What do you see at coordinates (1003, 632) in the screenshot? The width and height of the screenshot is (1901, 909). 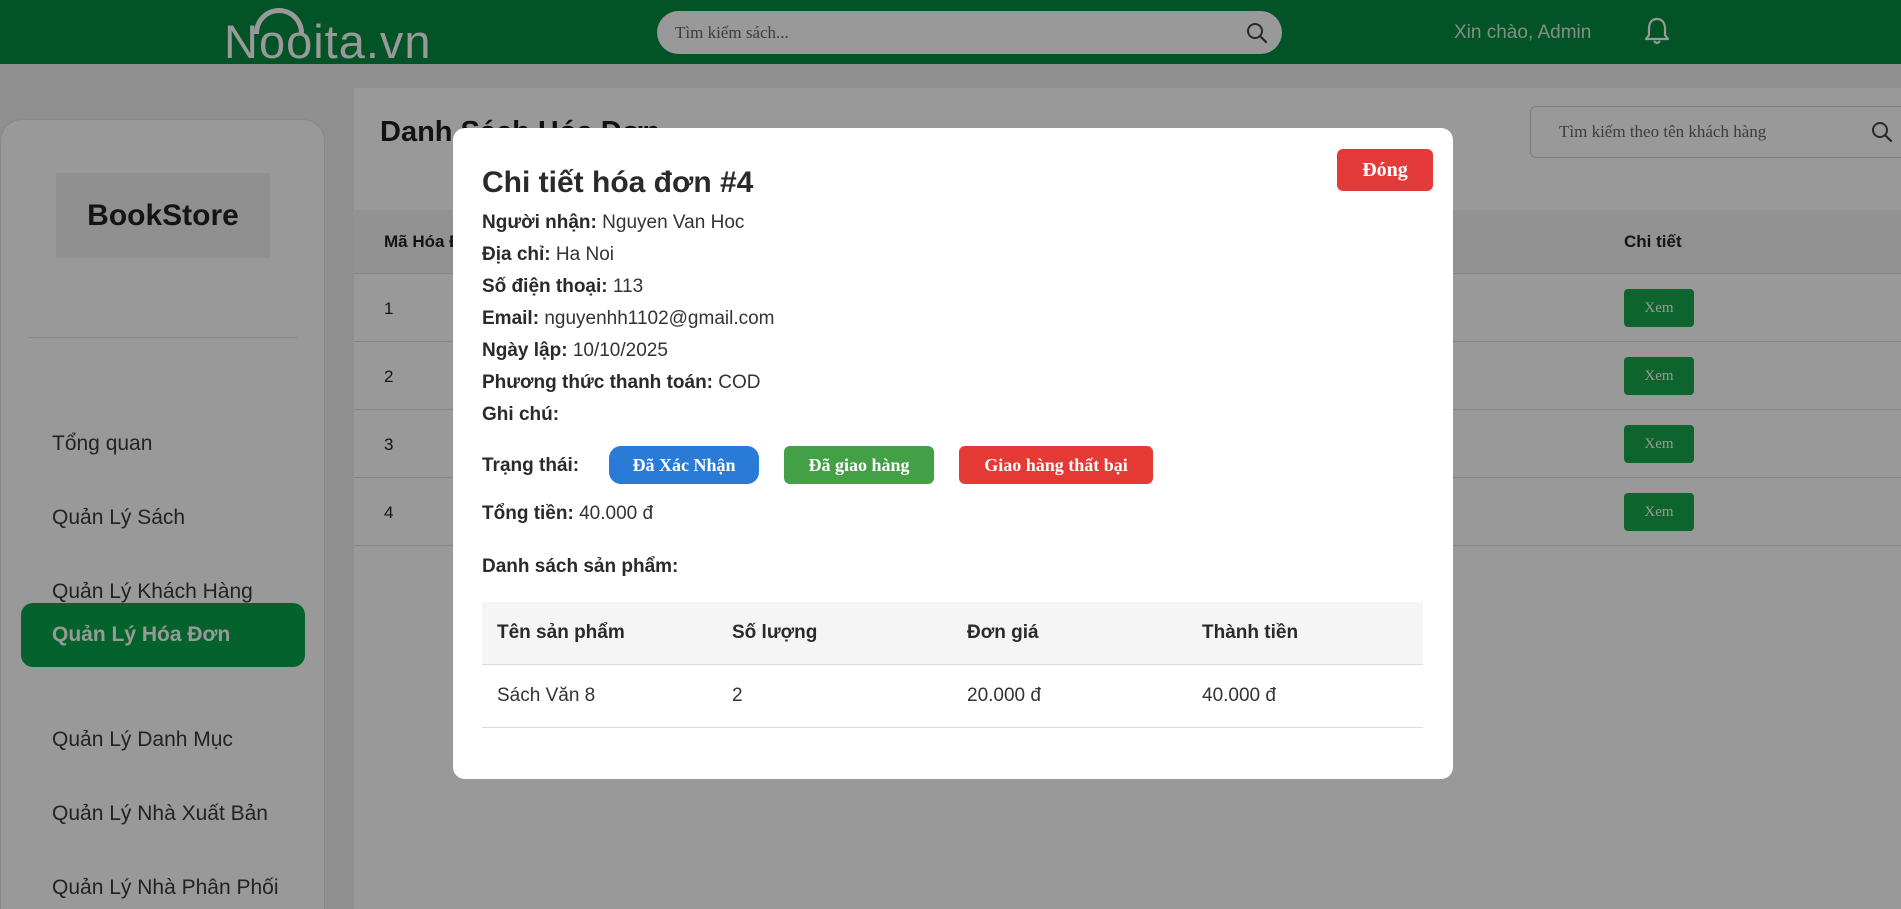 I see `column-header-unit-price: Đơn giá` at bounding box center [1003, 632].